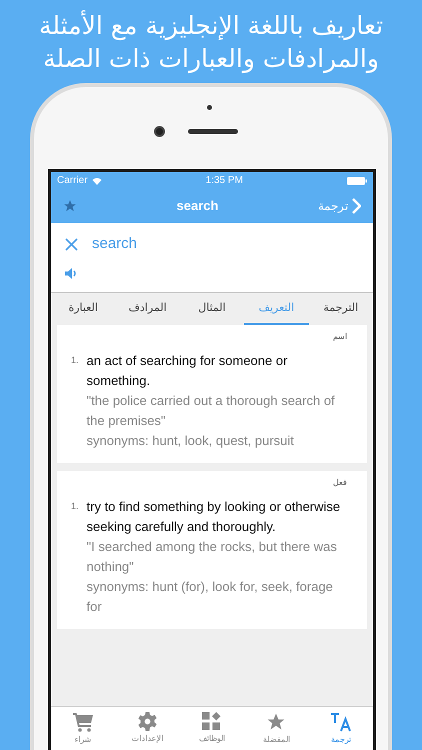  I want to click on tab-bar-item: الإعدادات, so click(147, 728).